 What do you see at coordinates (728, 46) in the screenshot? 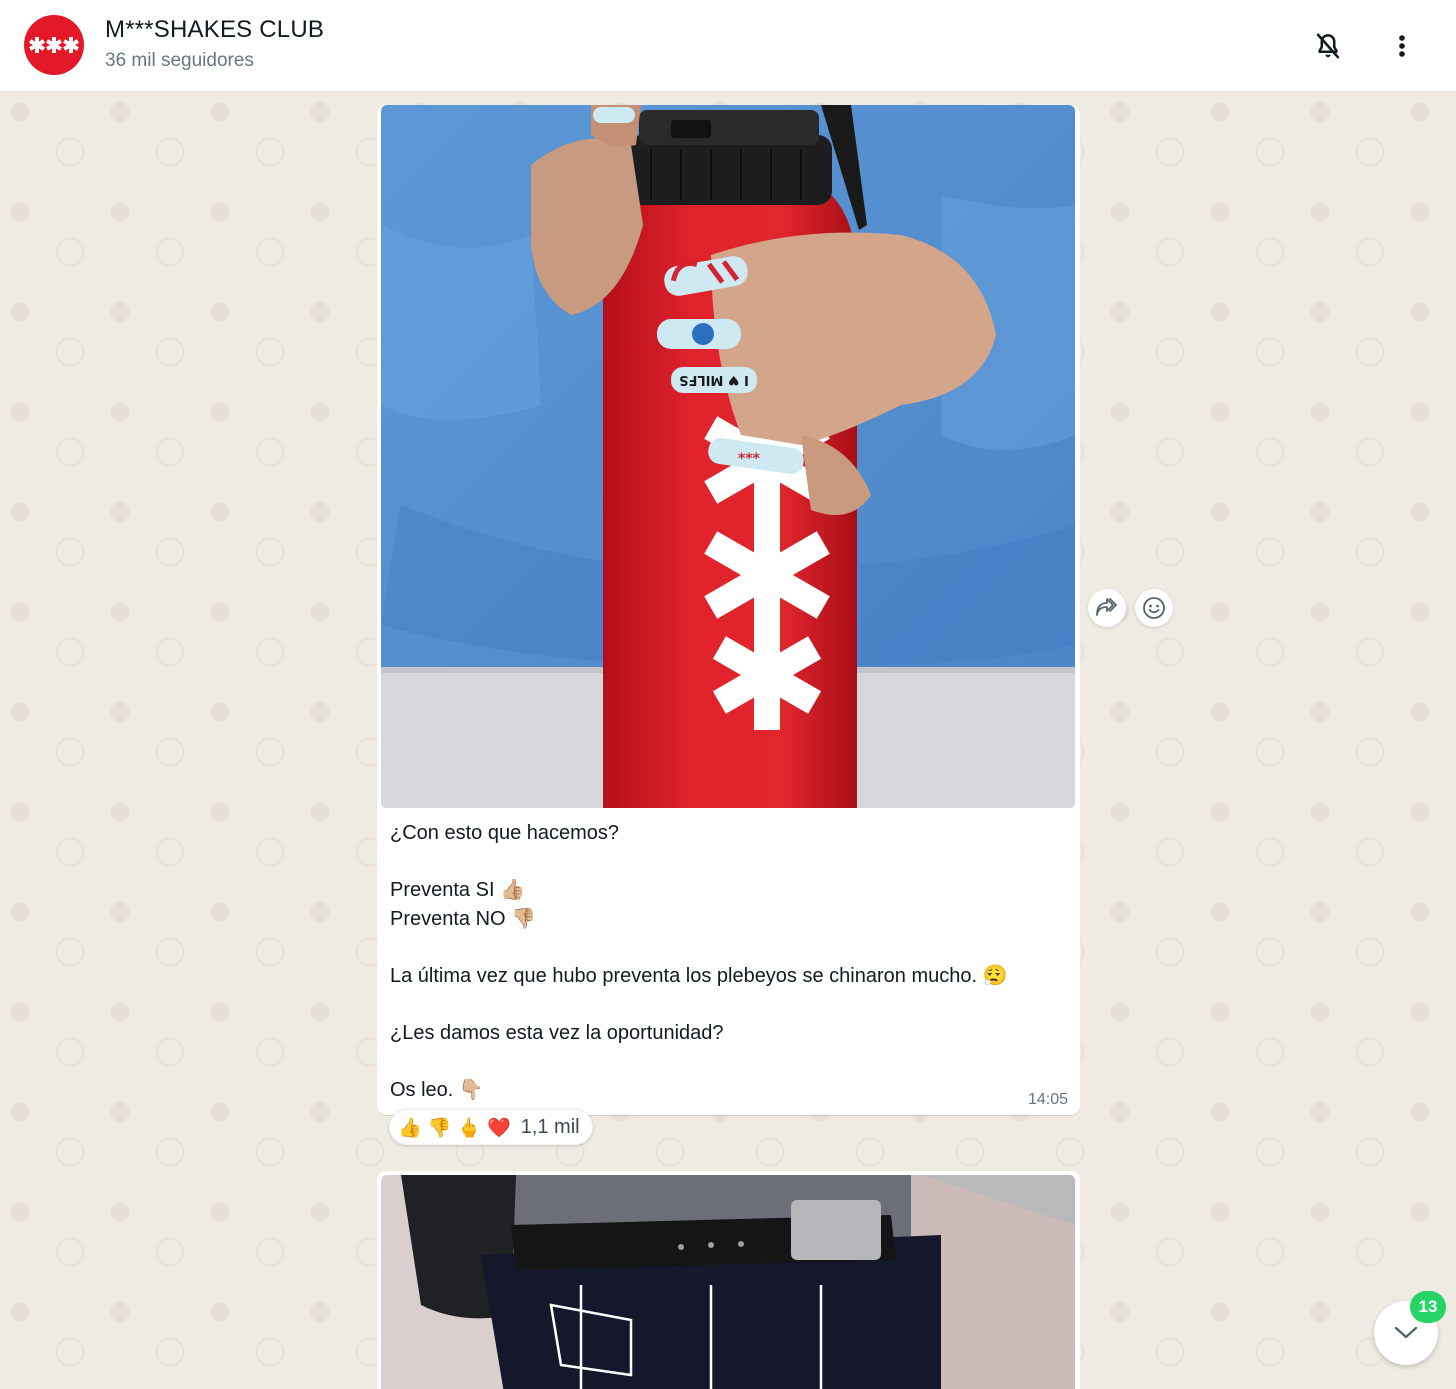
I see `chat-header: M***SHAKES CLUB 36 mil seguidores` at bounding box center [728, 46].